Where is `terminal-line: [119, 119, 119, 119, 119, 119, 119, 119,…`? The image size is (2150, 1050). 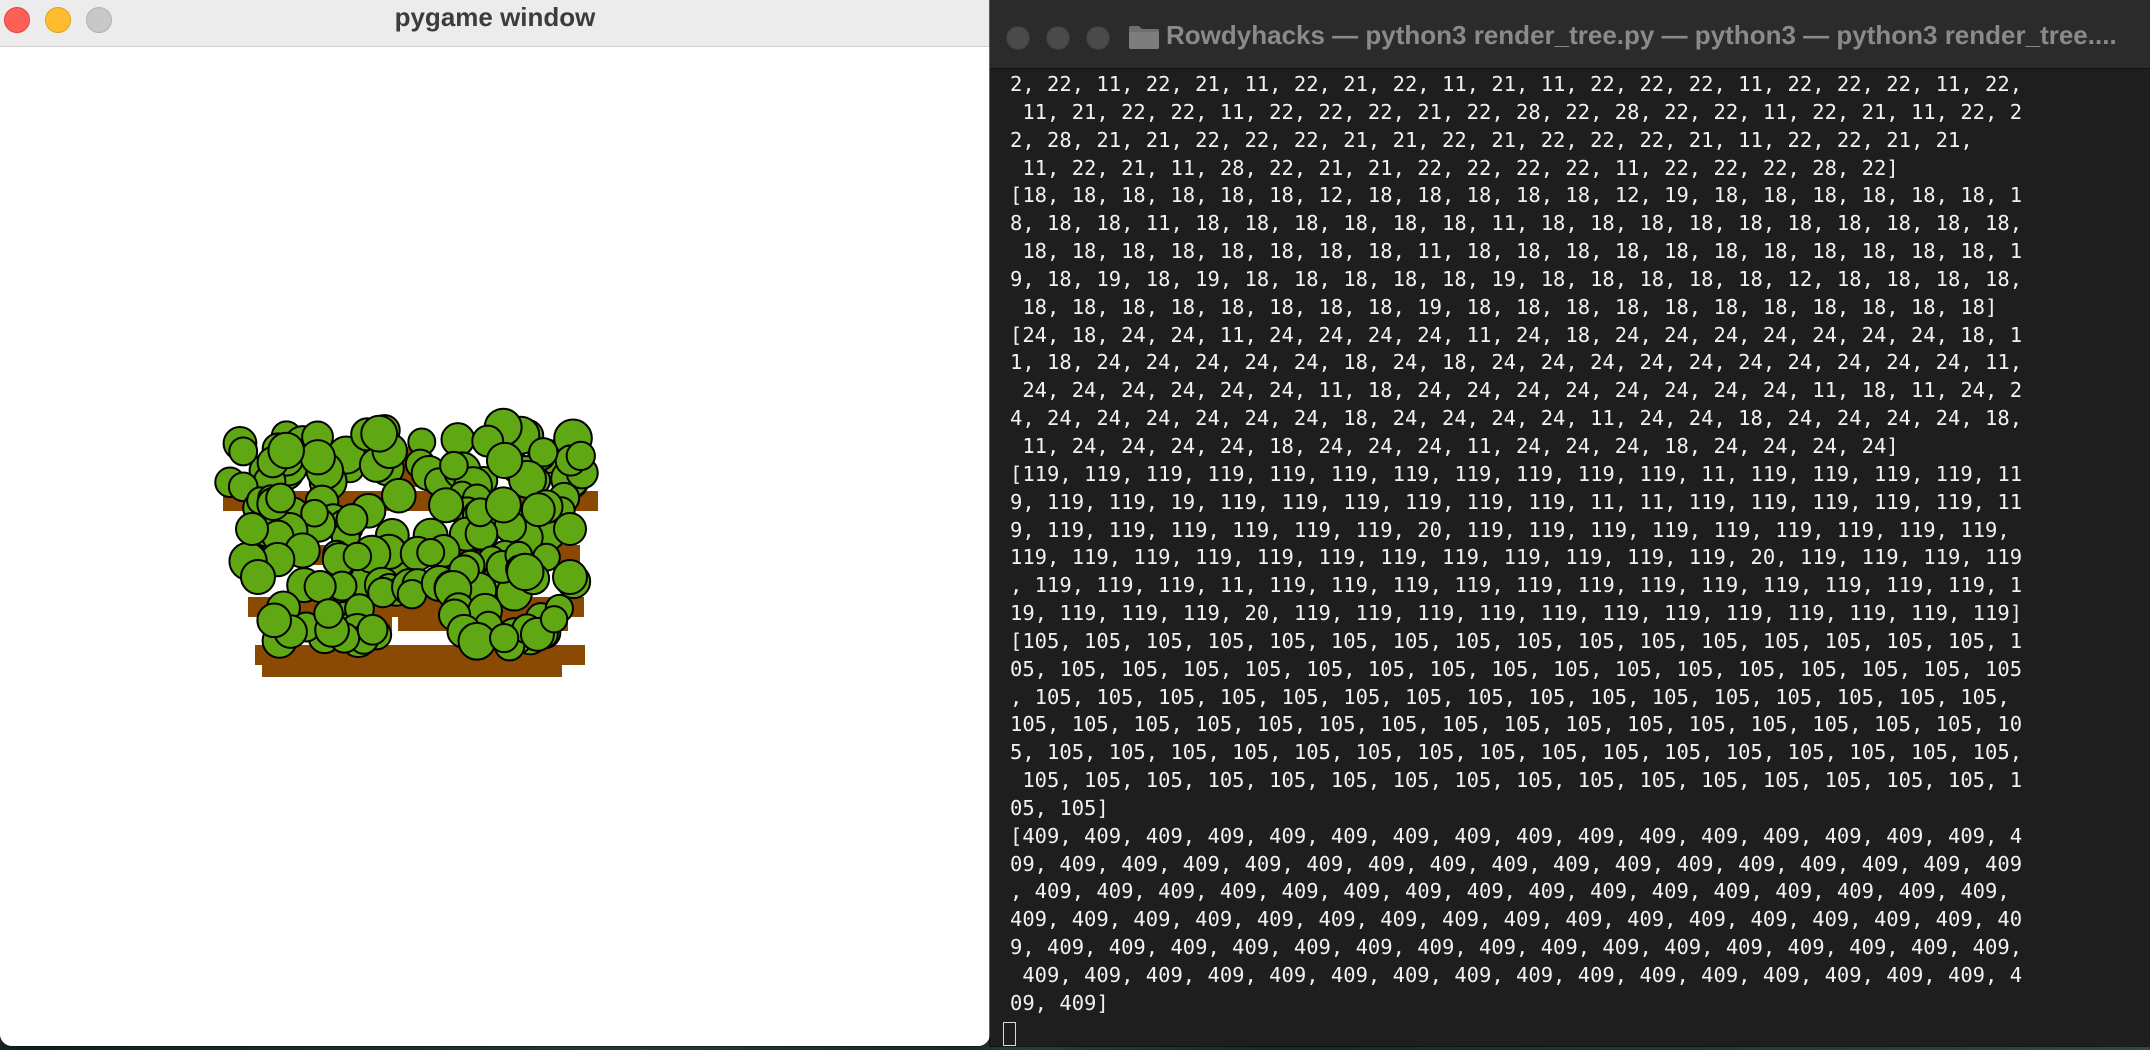
terminal-line: [119, 119, 119, 119, 119, 119, 119, 119,… is located at coordinates (1516, 473).